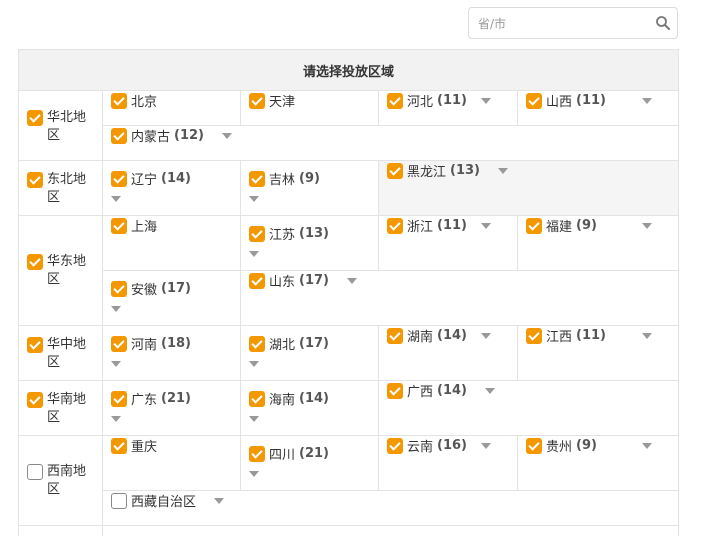 This screenshot has height=536, width=706. What do you see at coordinates (420, 447) in the screenshot?
I see `province-name: 云南` at bounding box center [420, 447].